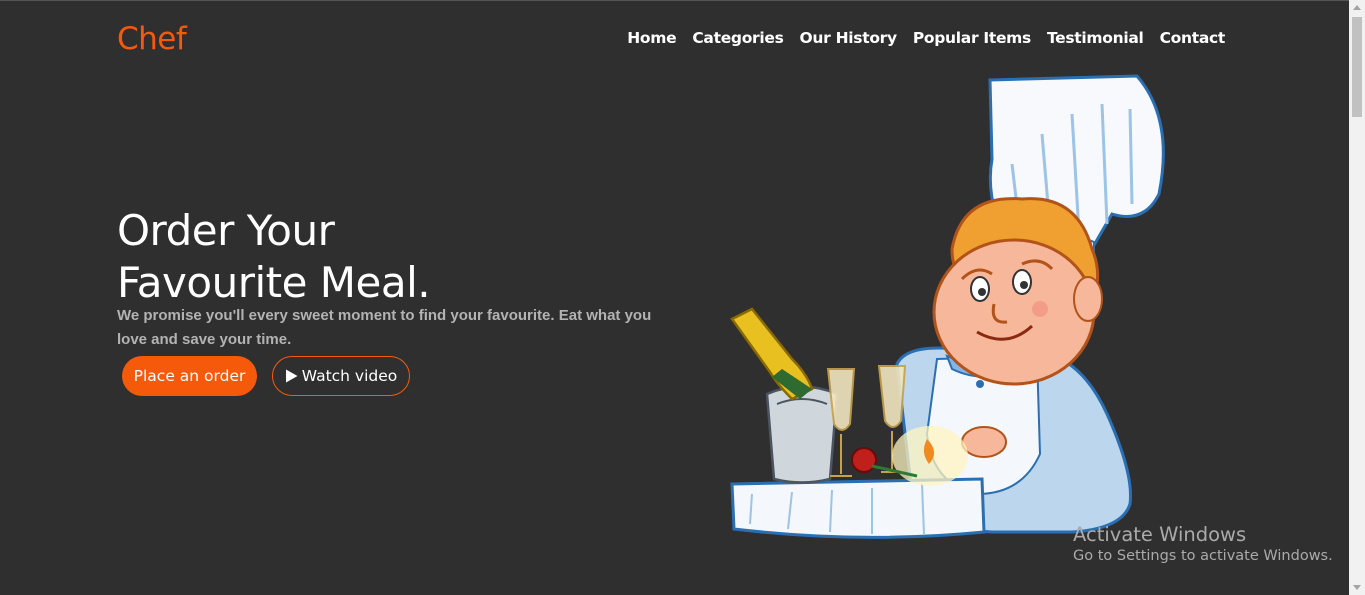  What do you see at coordinates (349, 376) in the screenshot?
I see `watch-video-label: Watch video` at bounding box center [349, 376].